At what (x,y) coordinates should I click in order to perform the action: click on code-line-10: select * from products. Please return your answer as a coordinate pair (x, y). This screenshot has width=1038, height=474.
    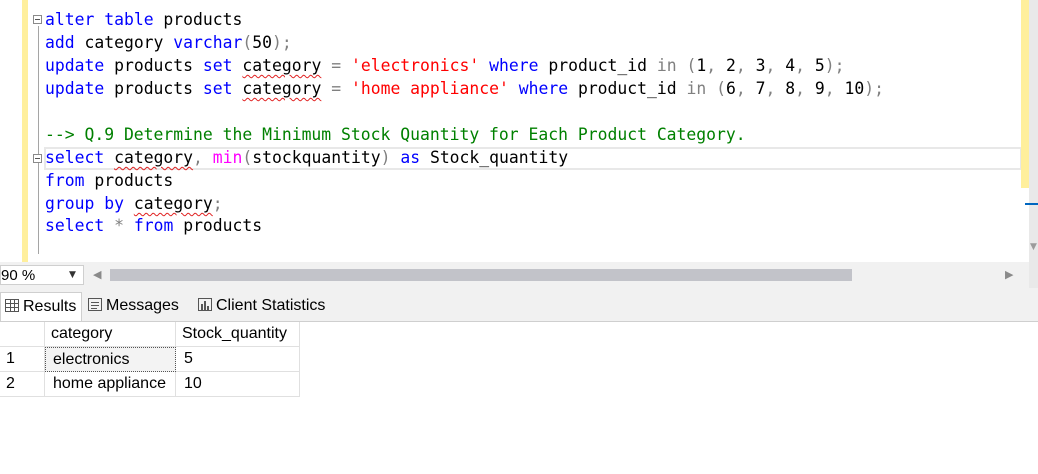
    Looking at the image, I should click on (153, 225).